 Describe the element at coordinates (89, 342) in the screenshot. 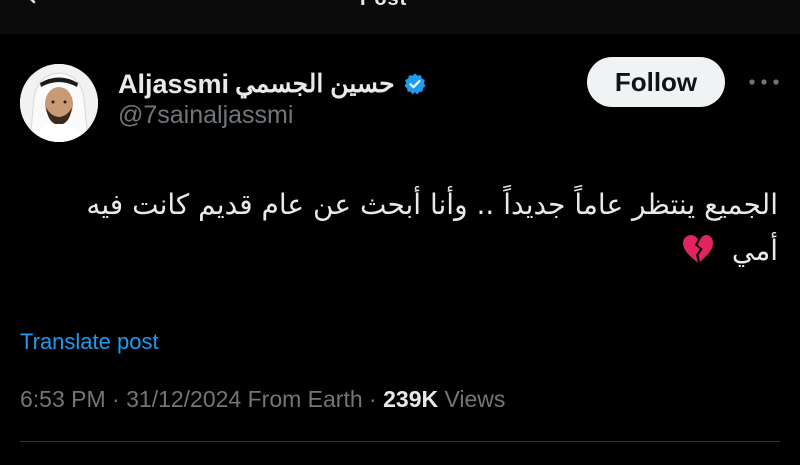

I see `translate-post-link: Translate post` at that location.